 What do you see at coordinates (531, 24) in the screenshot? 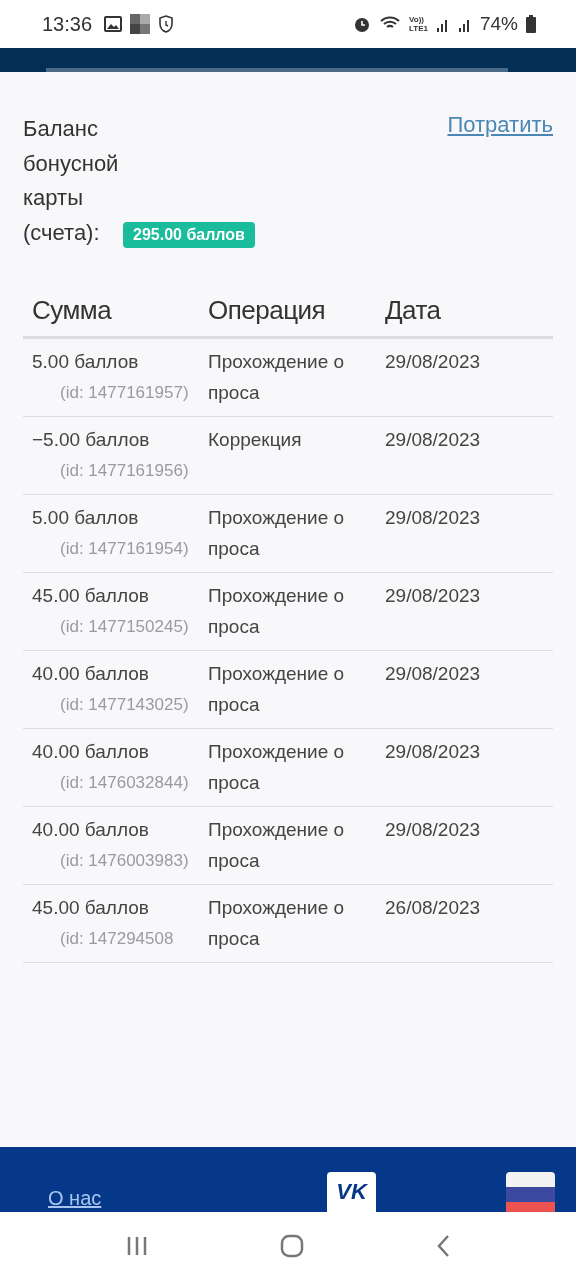
I see `battery-icon` at bounding box center [531, 24].